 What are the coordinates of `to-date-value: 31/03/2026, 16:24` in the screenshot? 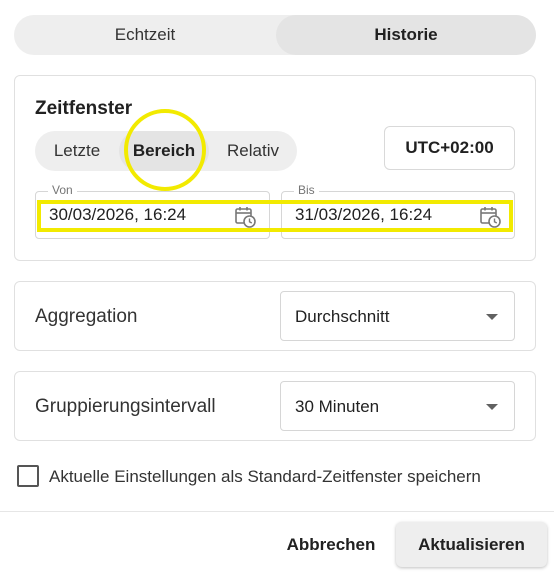 It's located at (364, 214).